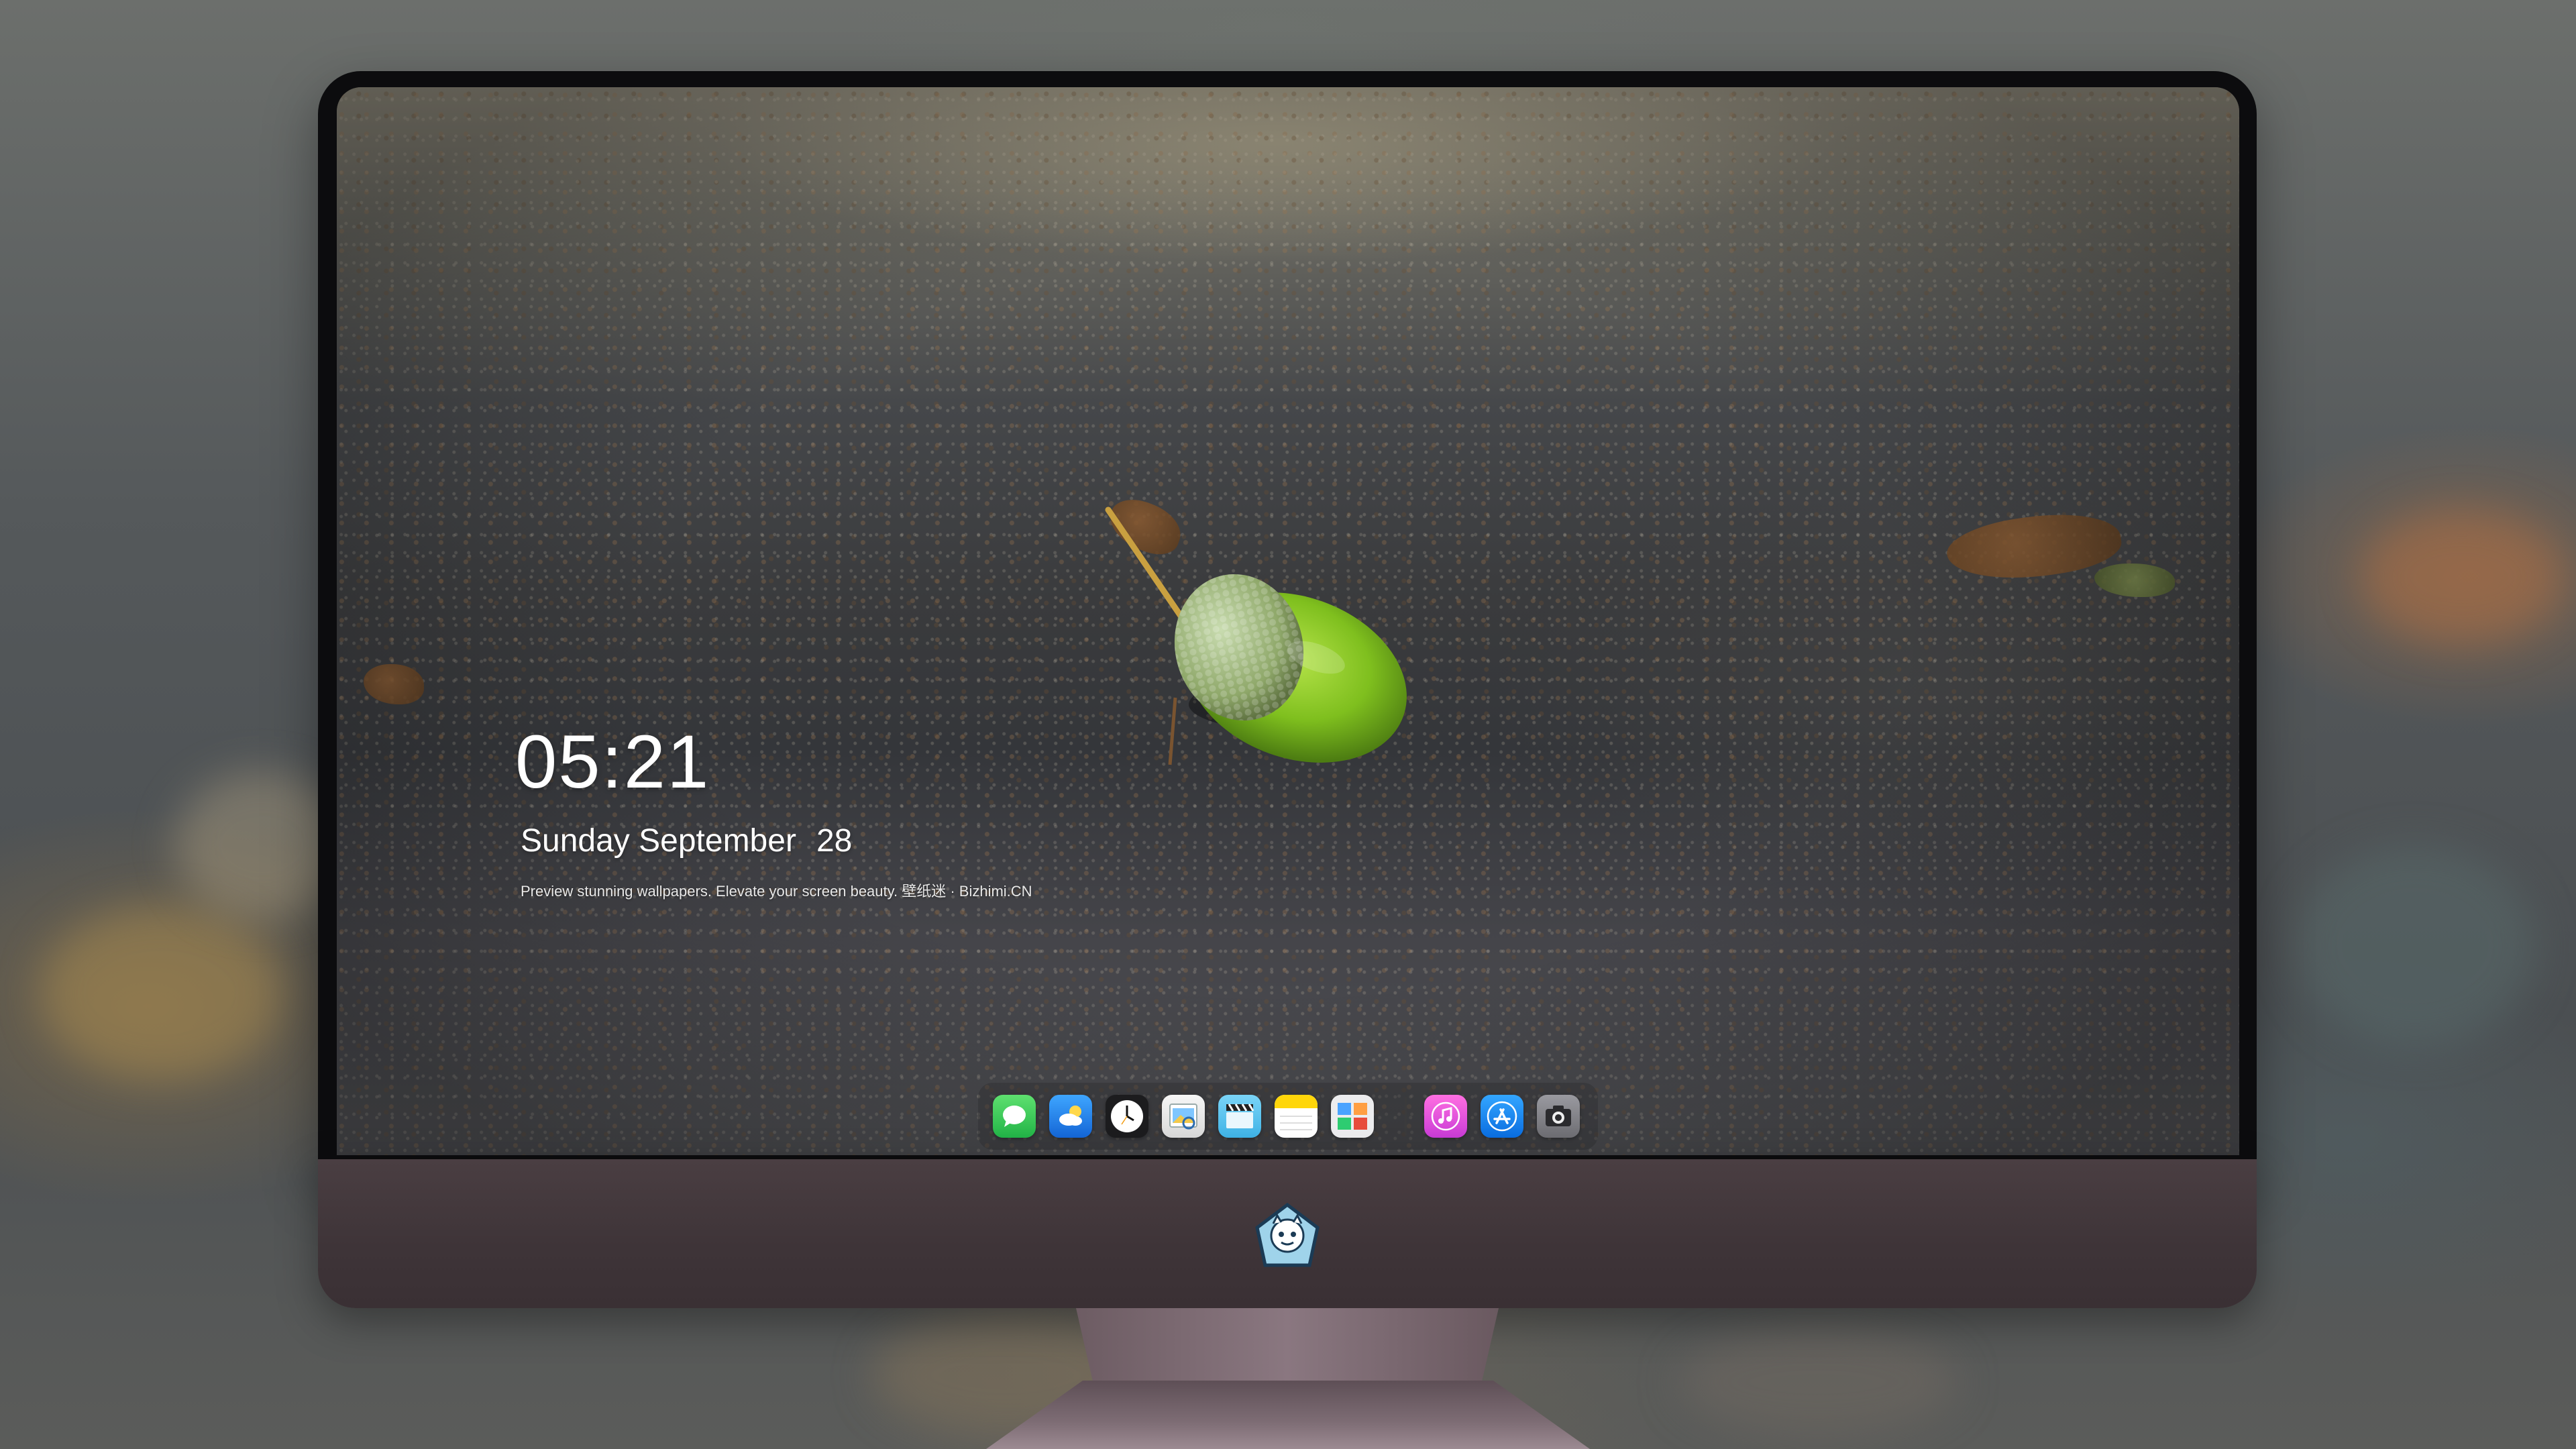 Image resolution: width=2576 pixels, height=1449 pixels. I want to click on lock-date: Sunday September 28, so click(686, 841).